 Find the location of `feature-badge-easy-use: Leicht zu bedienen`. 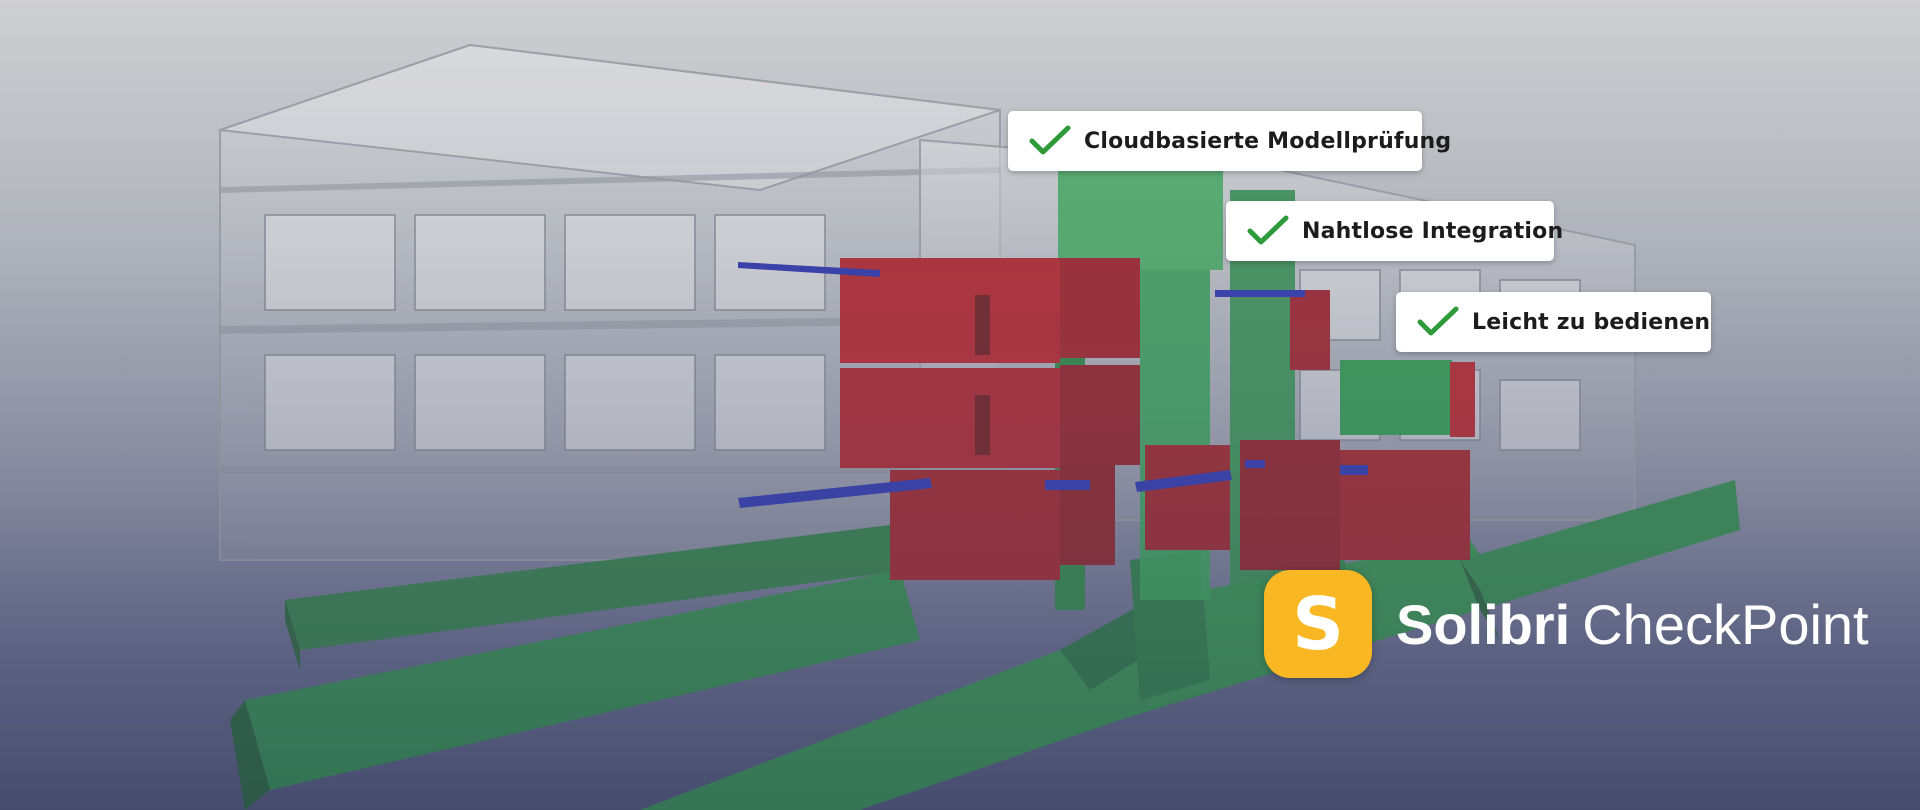

feature-badge-easy-use: Leicht zu bedienen is located at coordinates (1553, 322).